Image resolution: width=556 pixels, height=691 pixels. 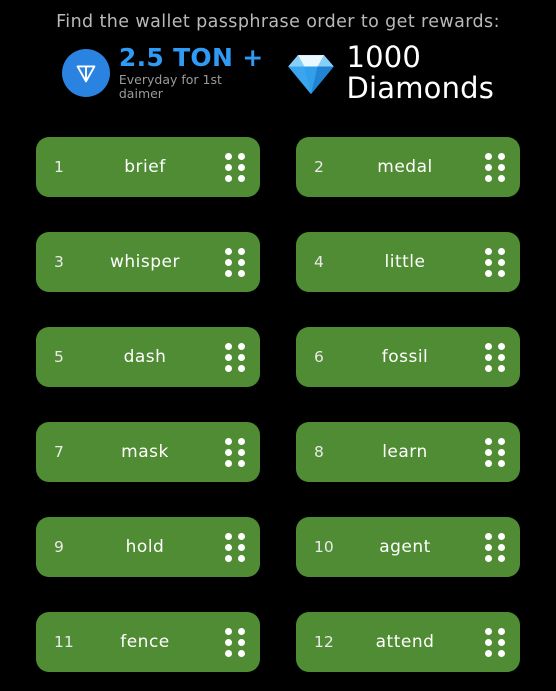 I want to click on word-card-index: 8, so click(x=319, y=452).